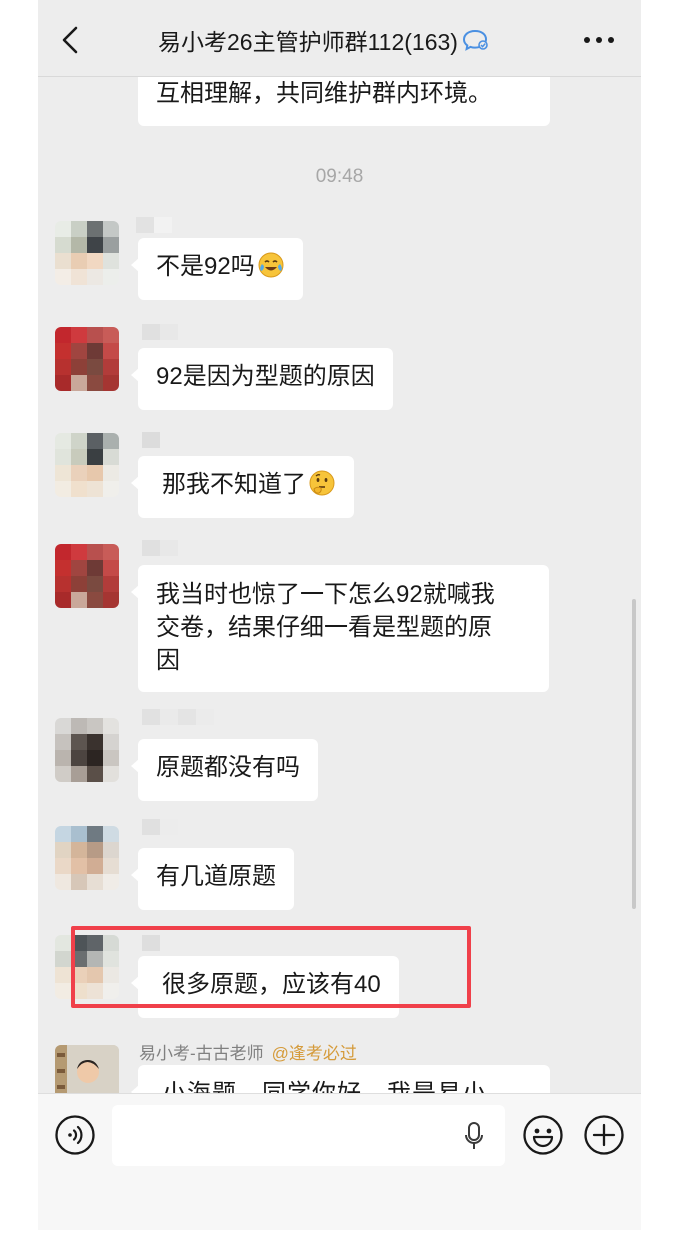 This screenshot has height=1244, width=690. I want to click on message-bubble: 那我不知道了, so click(242, 487).